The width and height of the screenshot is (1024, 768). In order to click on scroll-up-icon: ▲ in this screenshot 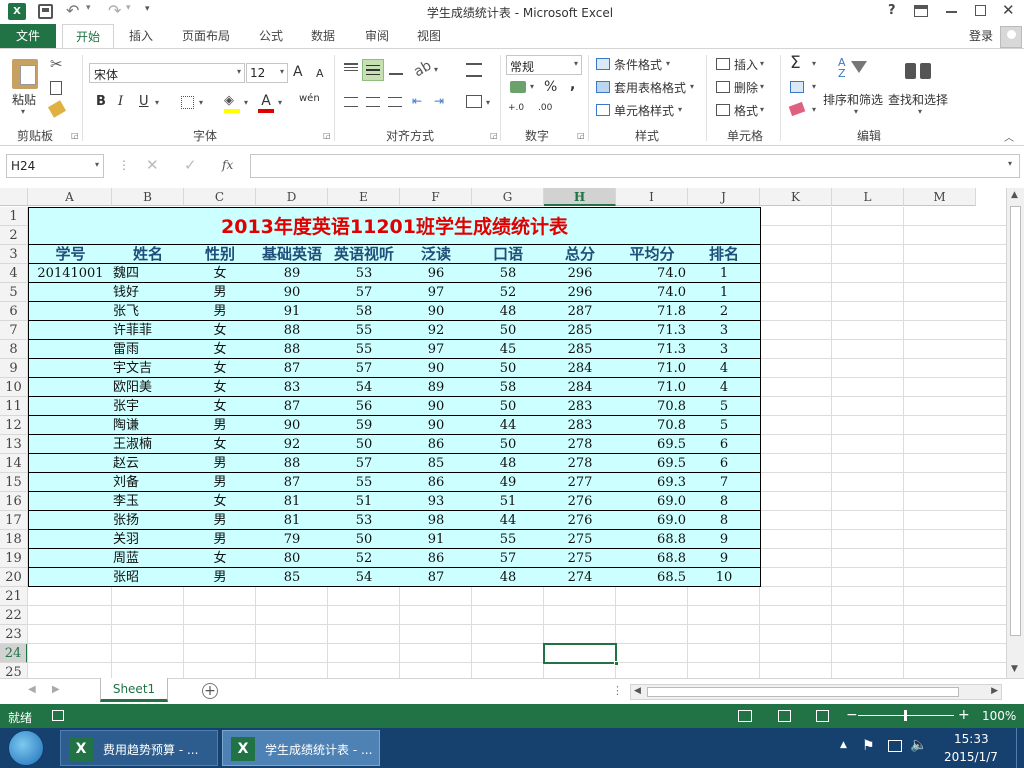, I will do `click(1014, 195)`.